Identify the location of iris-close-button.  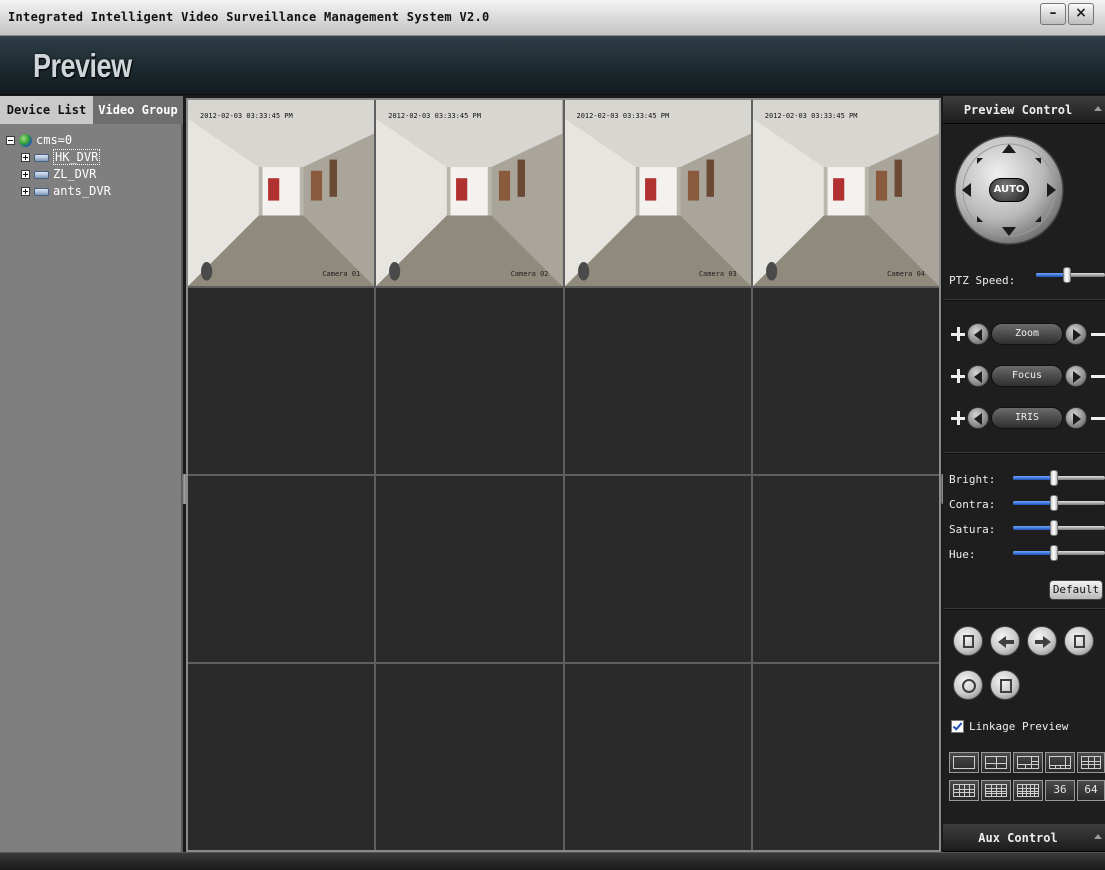
(1076, 418).